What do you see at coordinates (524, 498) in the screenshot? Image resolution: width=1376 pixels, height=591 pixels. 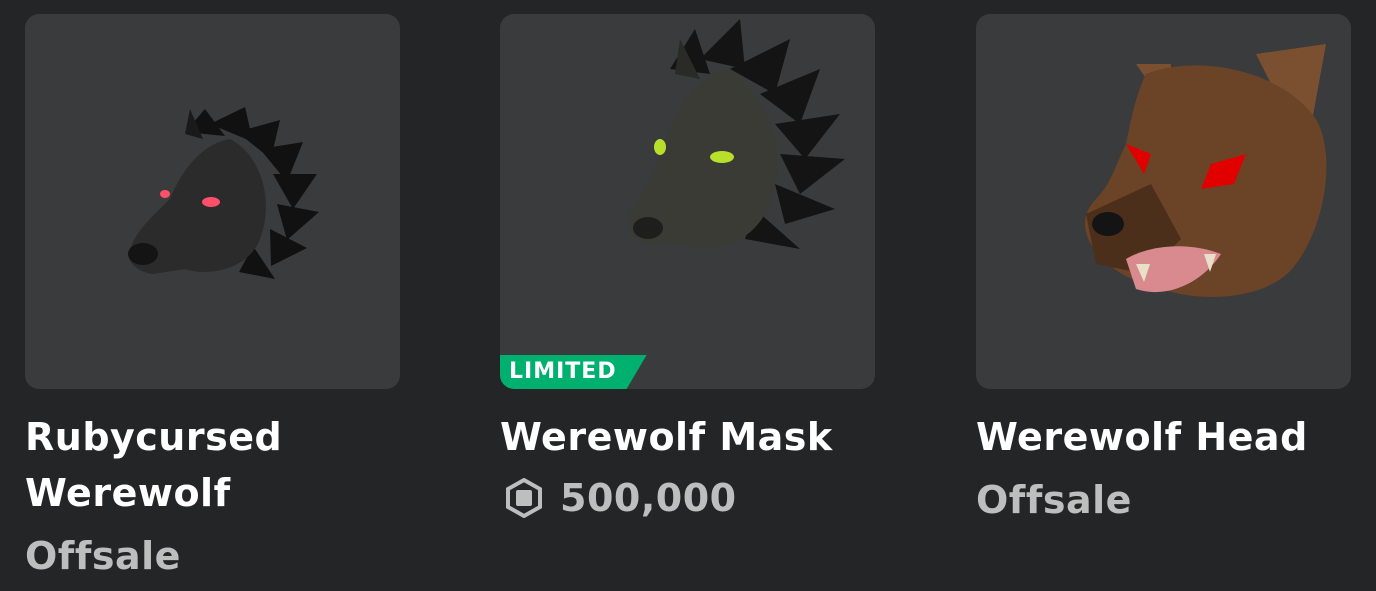 I see `robux-icon` at bounding box center [524, 498].